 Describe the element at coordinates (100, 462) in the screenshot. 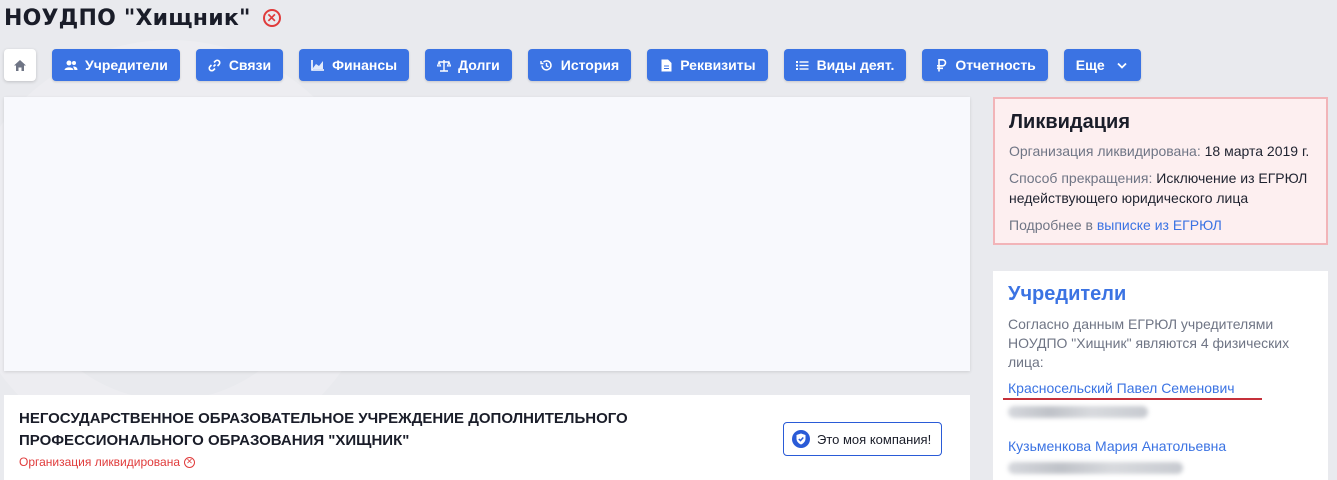

I see `company-status-text: Организация ликвидирована` at that location.